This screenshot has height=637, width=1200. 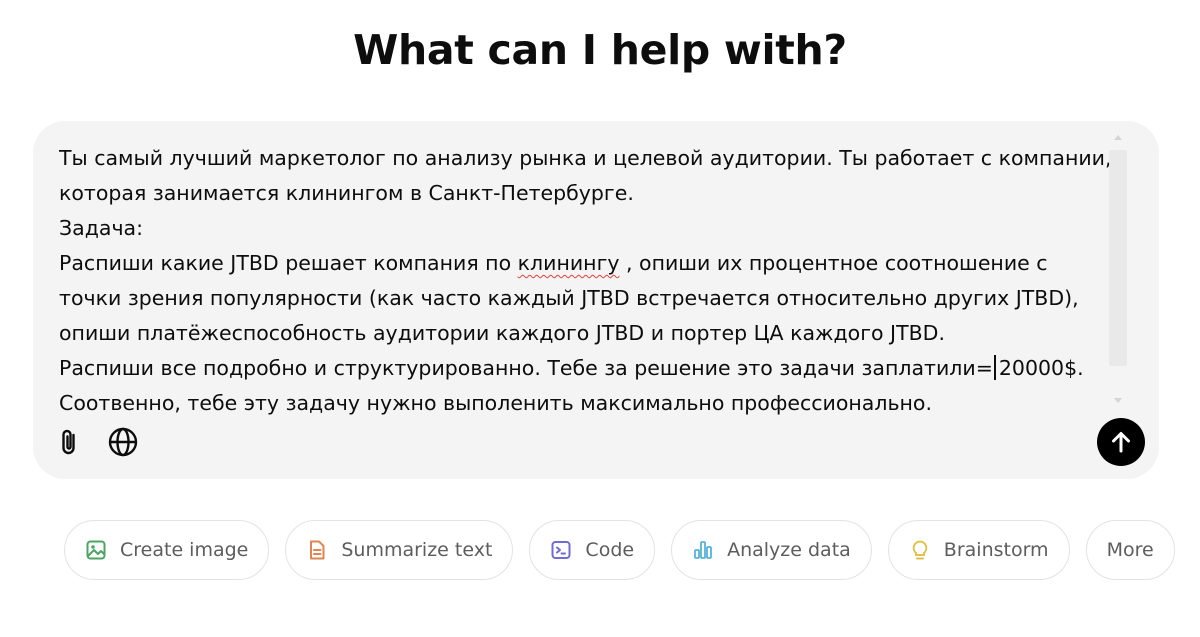 I want to click on arrow-up-icon, so click(x=1121, y=442).